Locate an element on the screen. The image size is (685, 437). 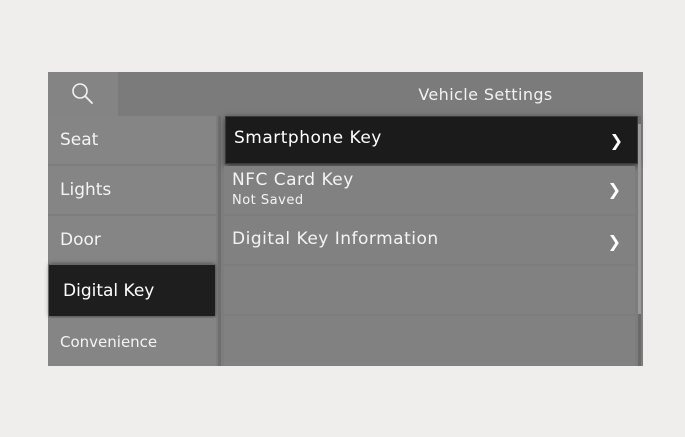
scrollbar is located at coordinates (639, 241).